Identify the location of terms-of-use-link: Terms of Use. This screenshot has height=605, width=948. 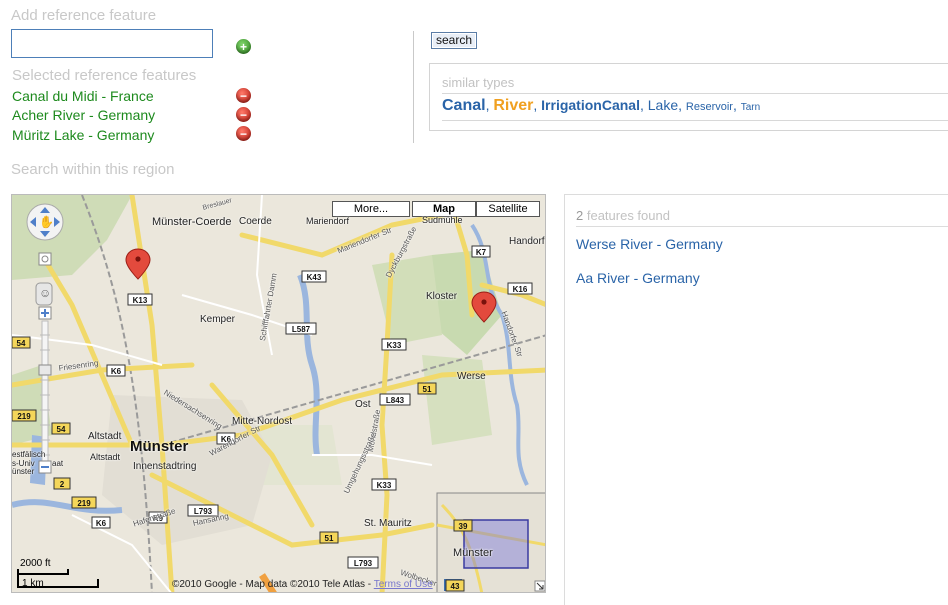
(403, 584).